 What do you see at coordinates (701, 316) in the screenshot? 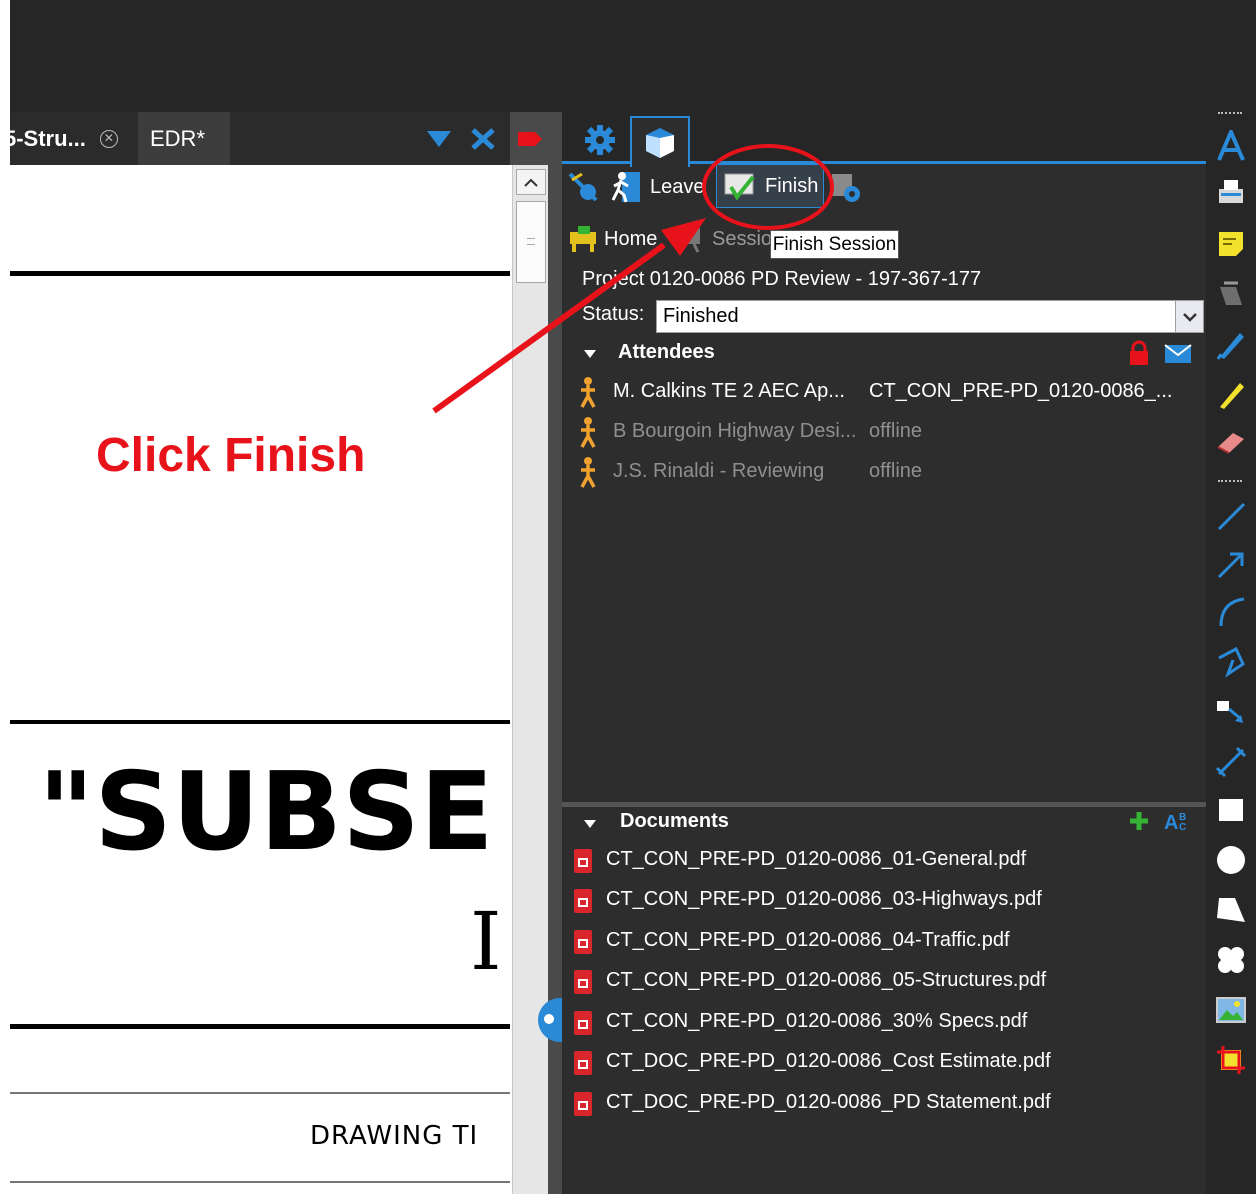
I see `status-value: Finished` at bounding box center [701, 316].